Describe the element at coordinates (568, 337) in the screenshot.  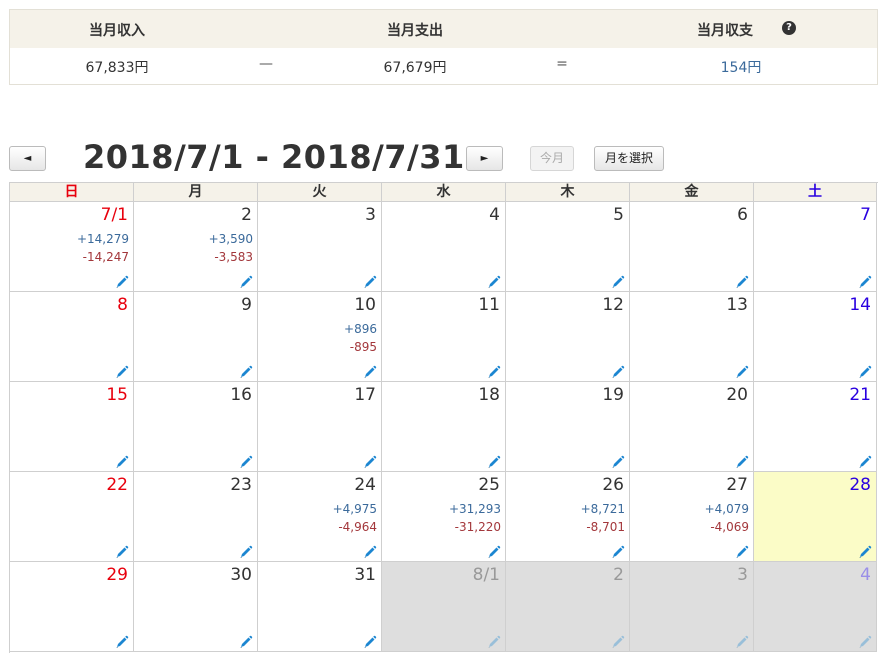
I see `calendar-day-cell: 12` at that location.